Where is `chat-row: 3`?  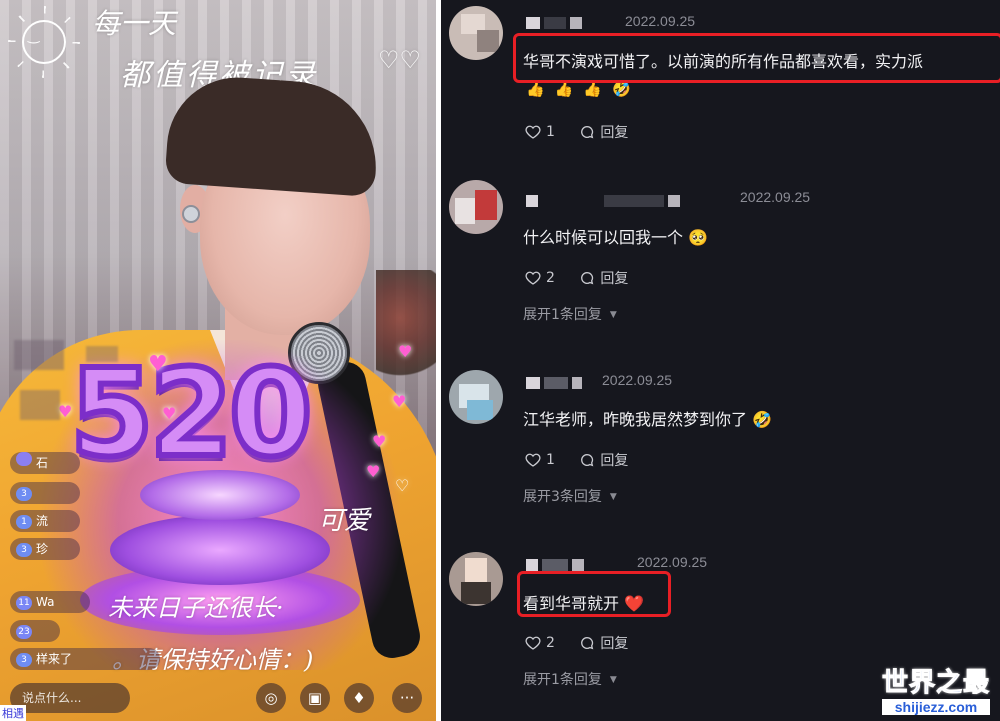
chat-row: 3 is located at coordinates (45, 493).